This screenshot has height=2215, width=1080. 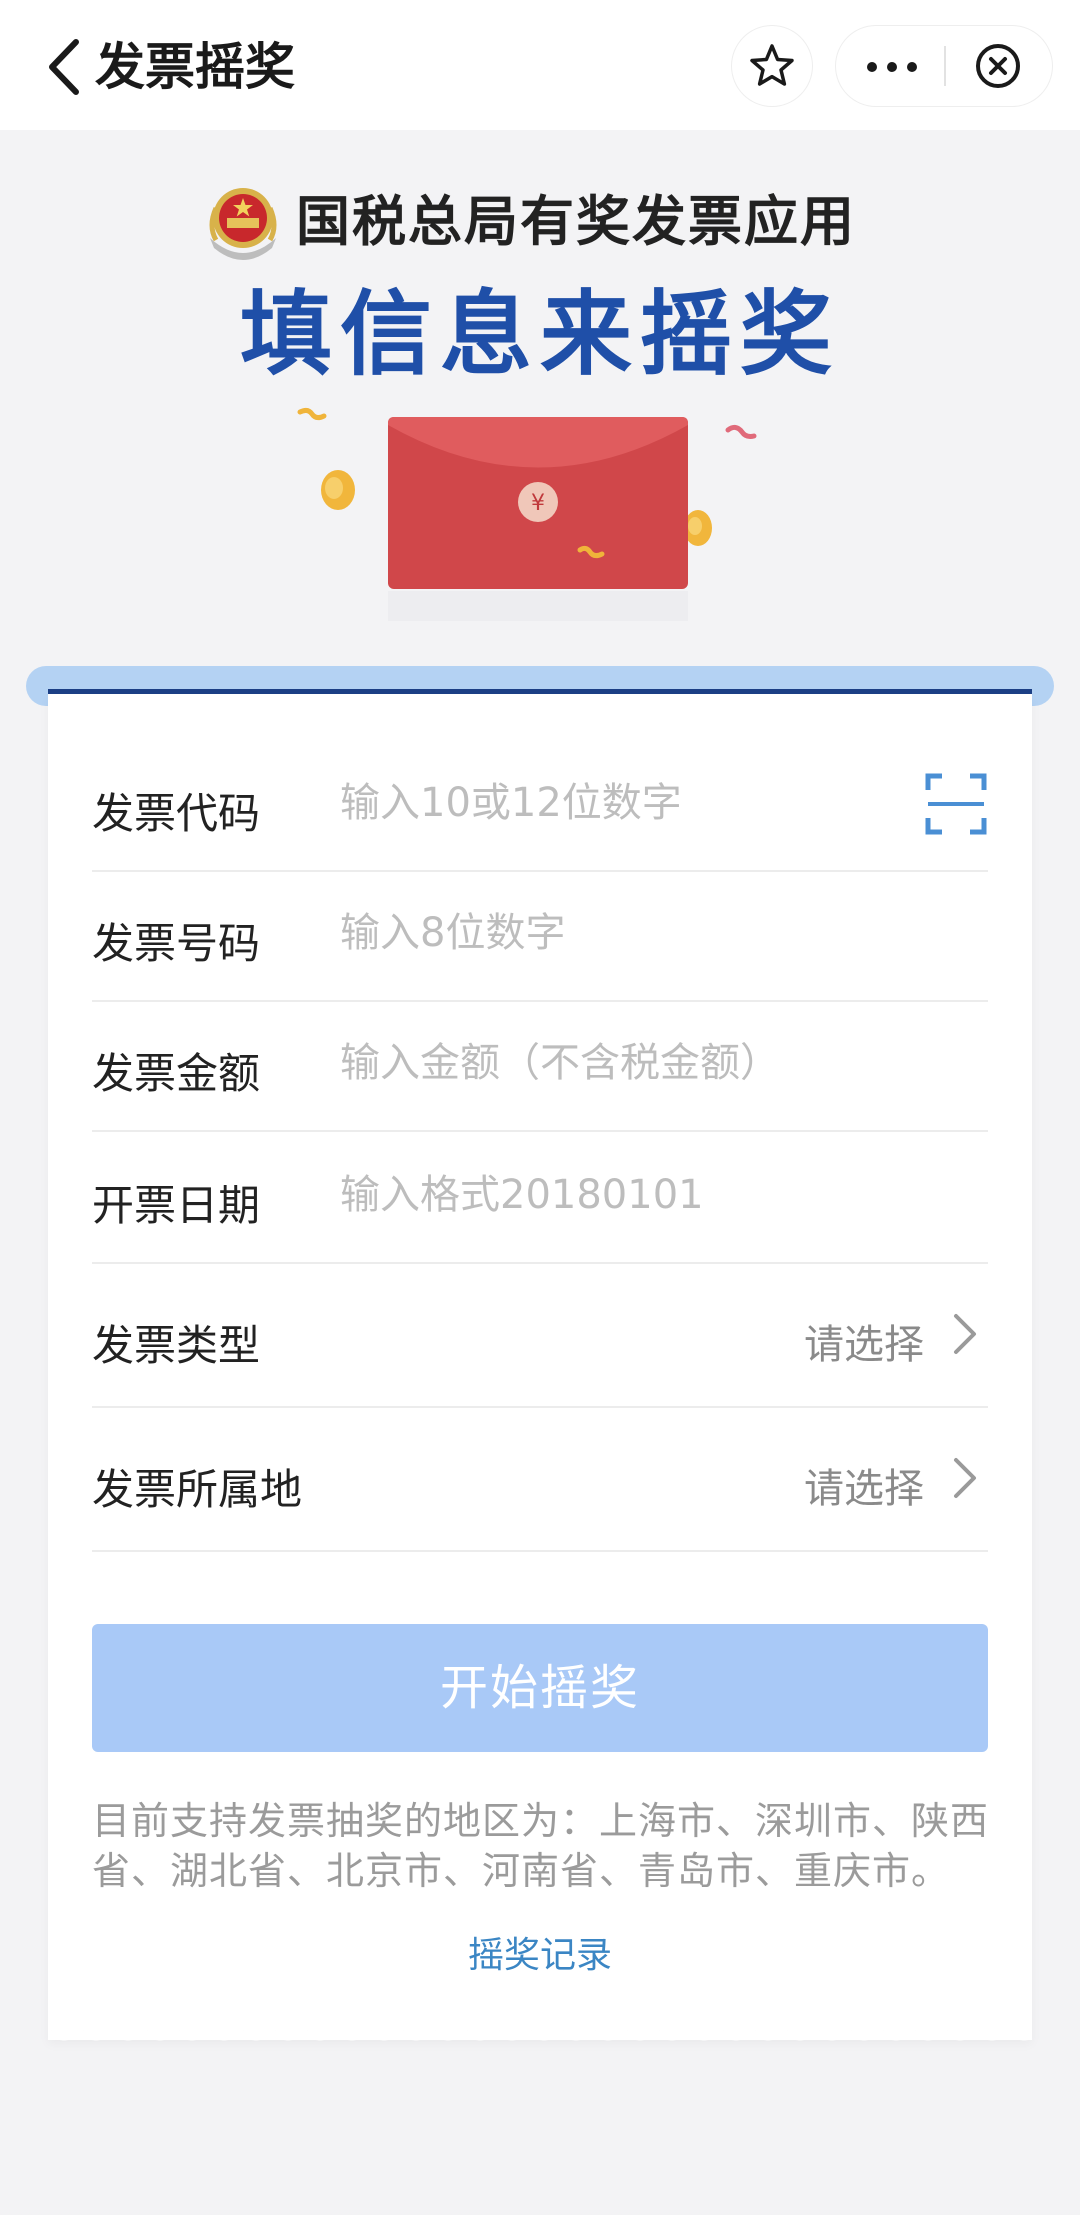 I want to click on issue-date-row: 开票日期, so click(x=540, y=1198).